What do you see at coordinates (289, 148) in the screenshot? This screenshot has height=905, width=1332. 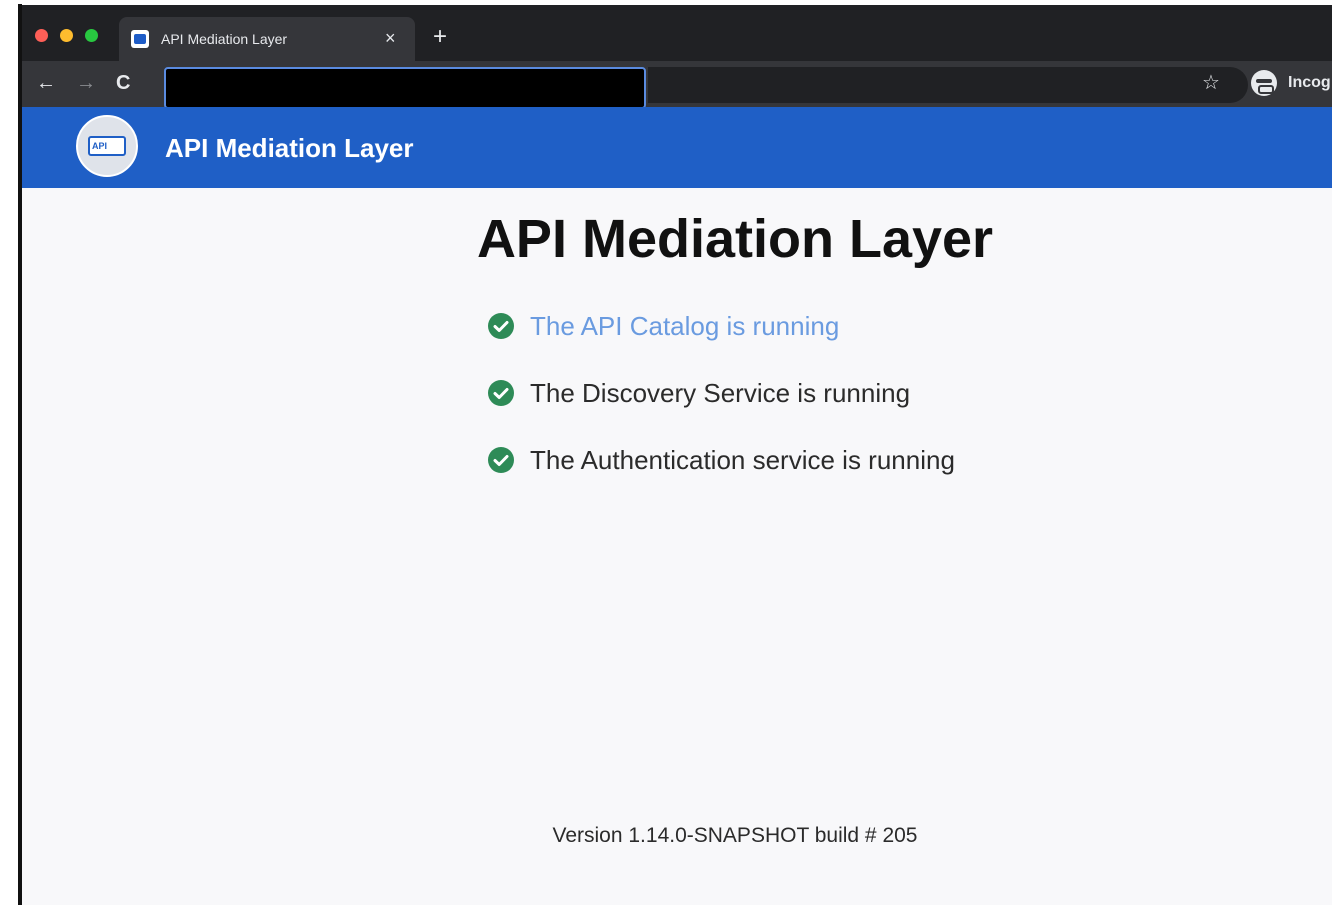 I see `app-header-title: API Mediation Layer` at bounding box center [289, 148].